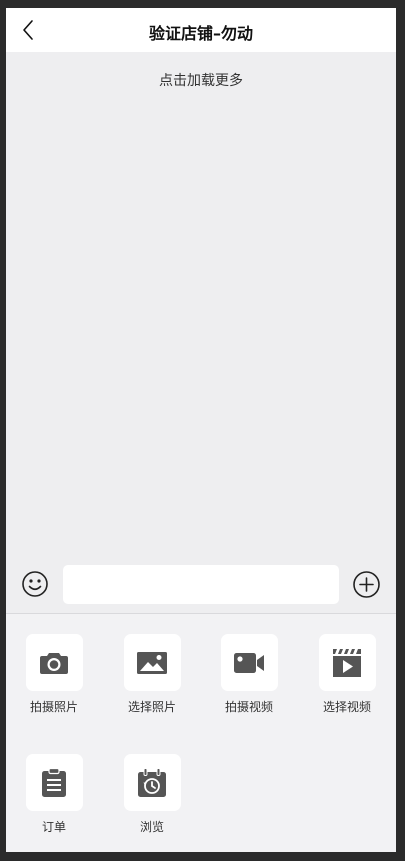 The width and height of the screenshot is (405, 861). I want to click on input-bar, so click(201, 584).